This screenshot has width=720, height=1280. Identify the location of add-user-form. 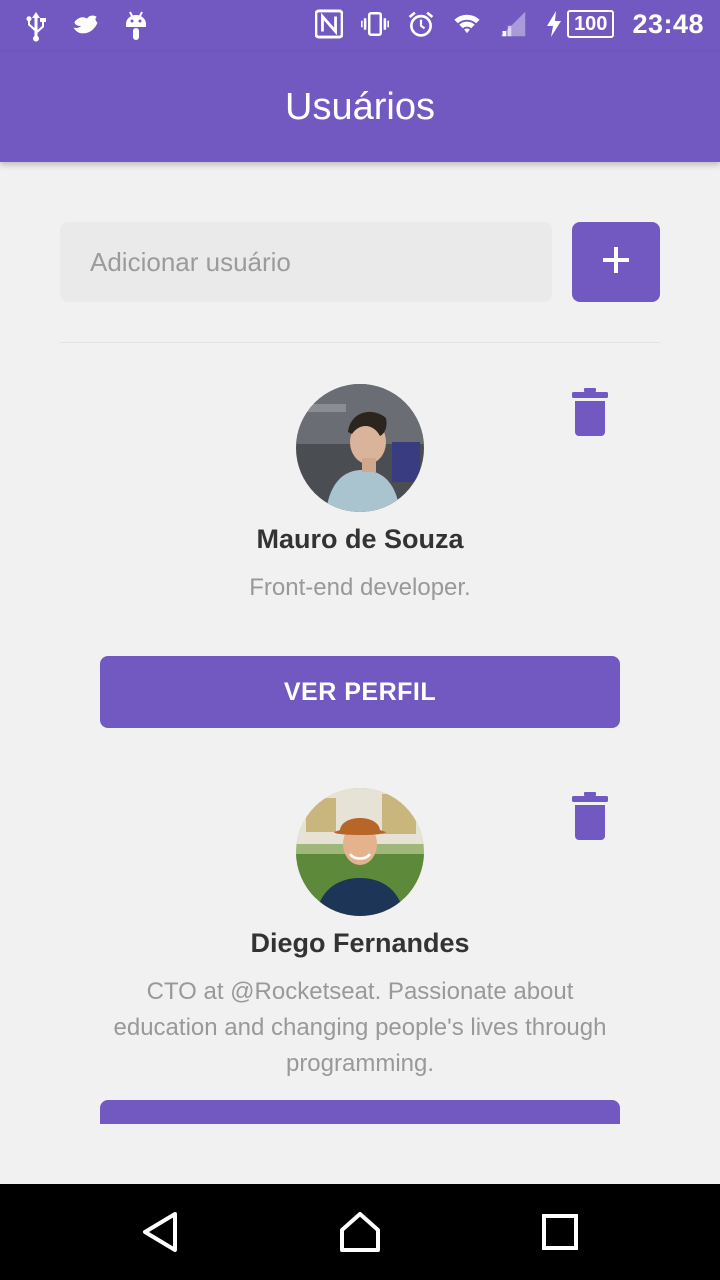
(360, 262).